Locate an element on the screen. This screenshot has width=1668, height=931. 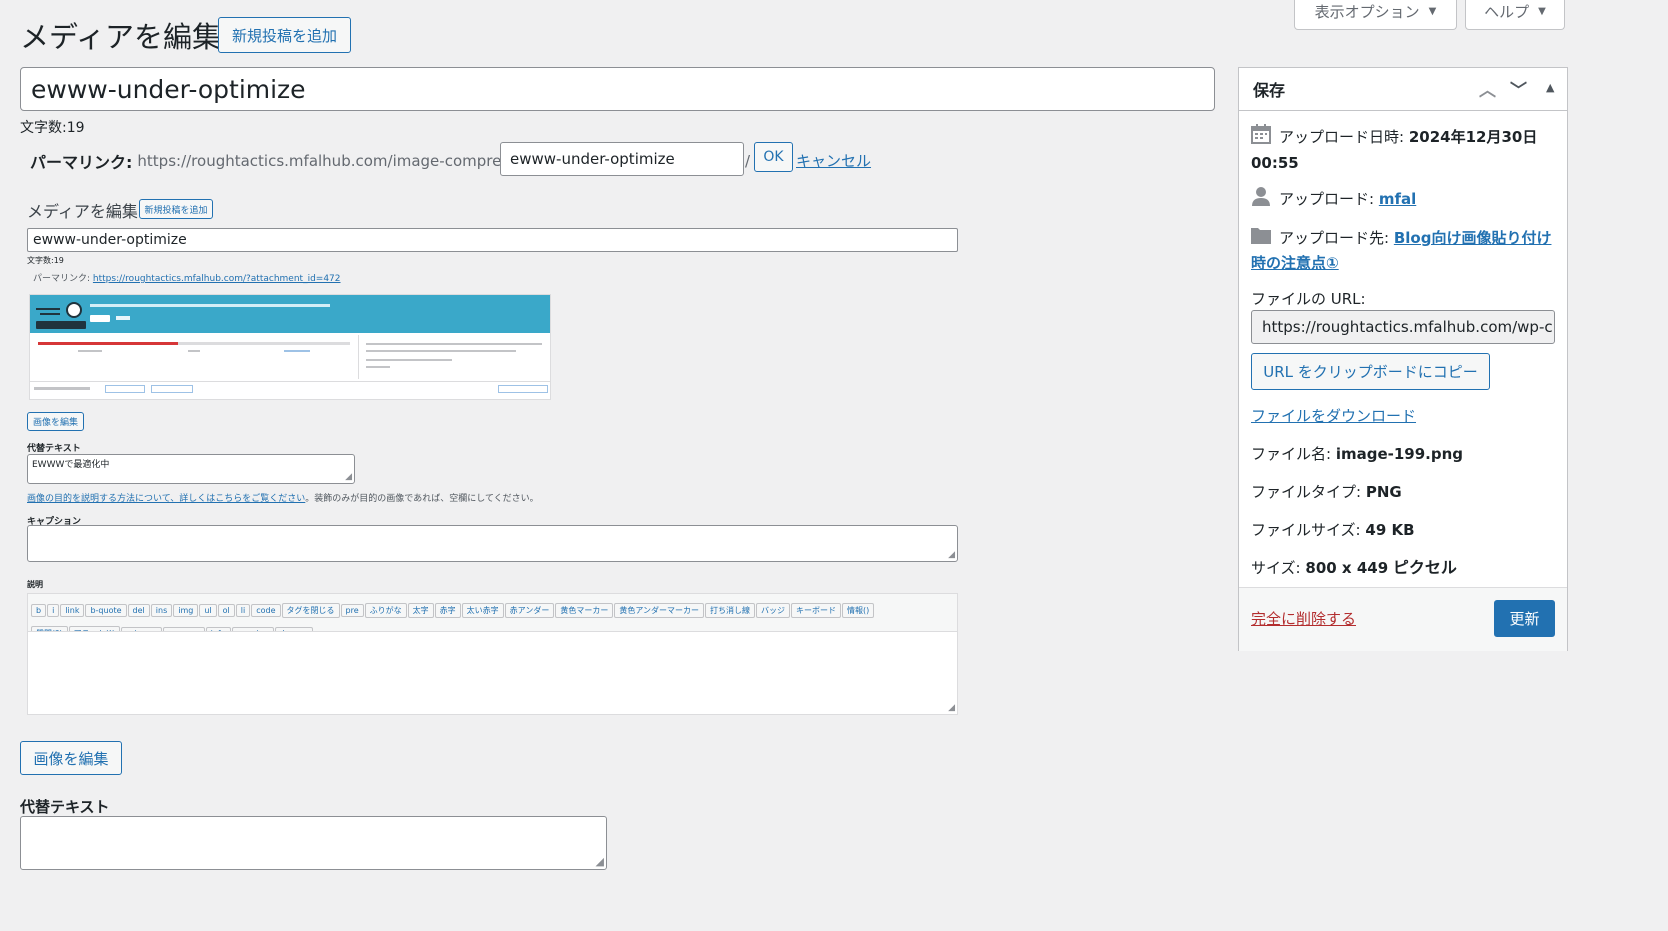
ewww-logo is located at coordinates (74, 310).